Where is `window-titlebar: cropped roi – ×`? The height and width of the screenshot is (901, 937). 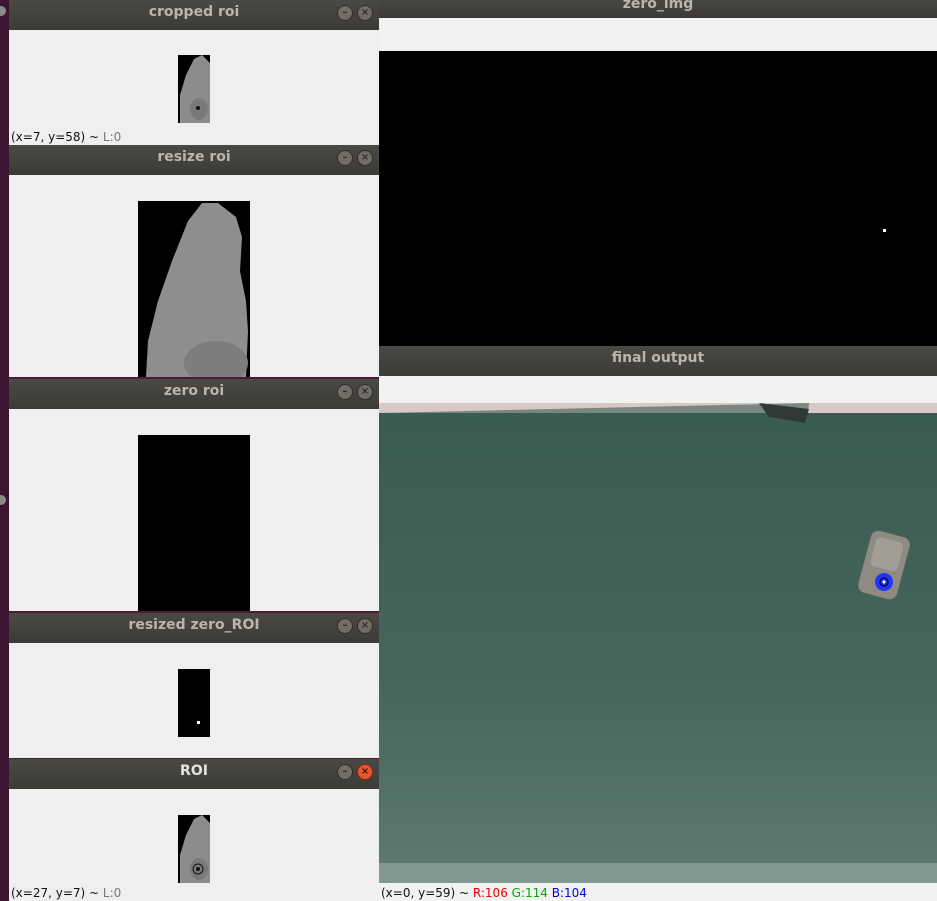
window-titlebar: cropped roi – × is located at coordinates (194, 15).